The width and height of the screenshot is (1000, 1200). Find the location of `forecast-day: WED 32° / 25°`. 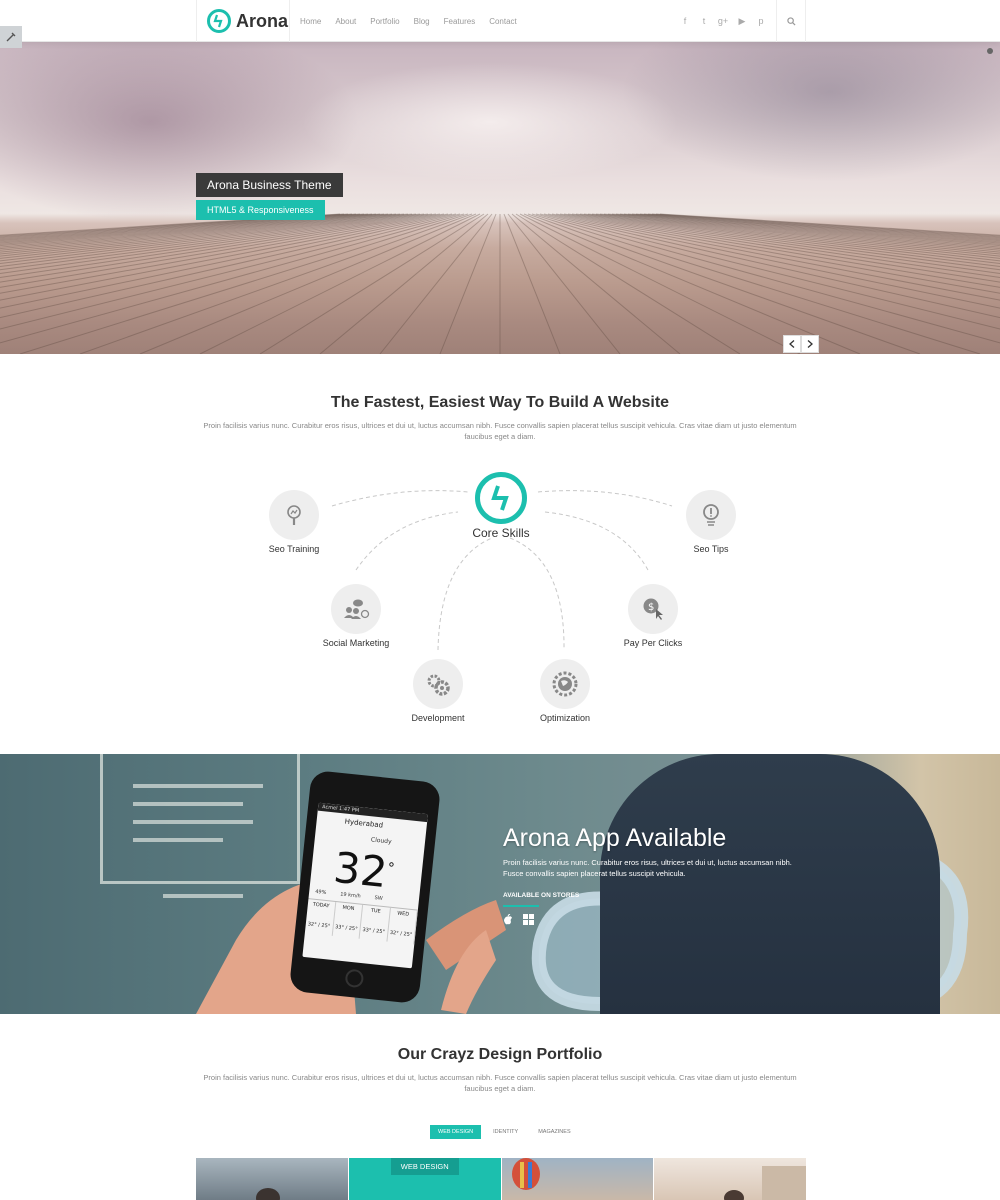

forecast-day: WED 32° / 25° is located at coordinates (402, 926).